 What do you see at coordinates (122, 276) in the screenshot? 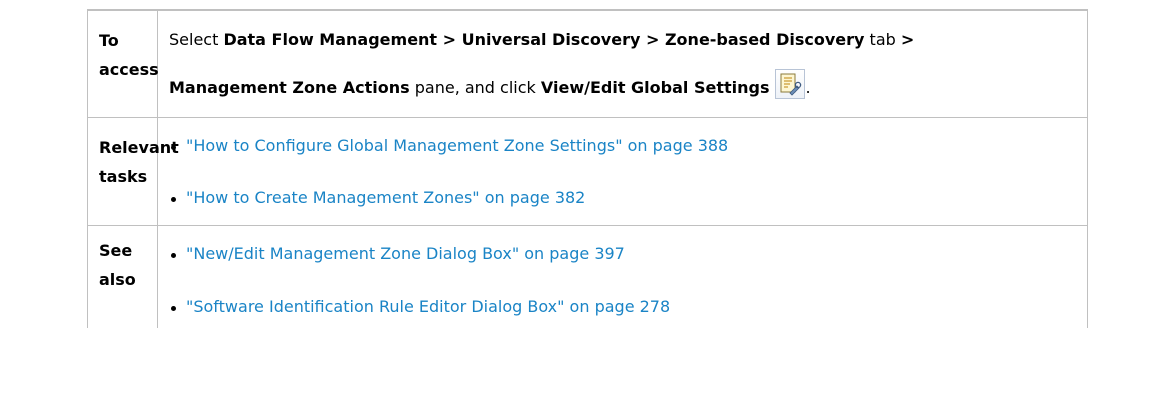
I see `see-also-label: See also` at bounding box center [122, 276].